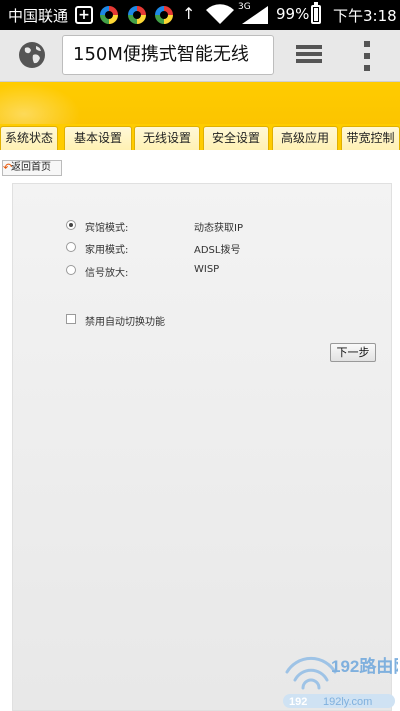  Describe the element at coordinates (218, 228) in the screenshot. I see `option-value: 动态获取IP` at that location.